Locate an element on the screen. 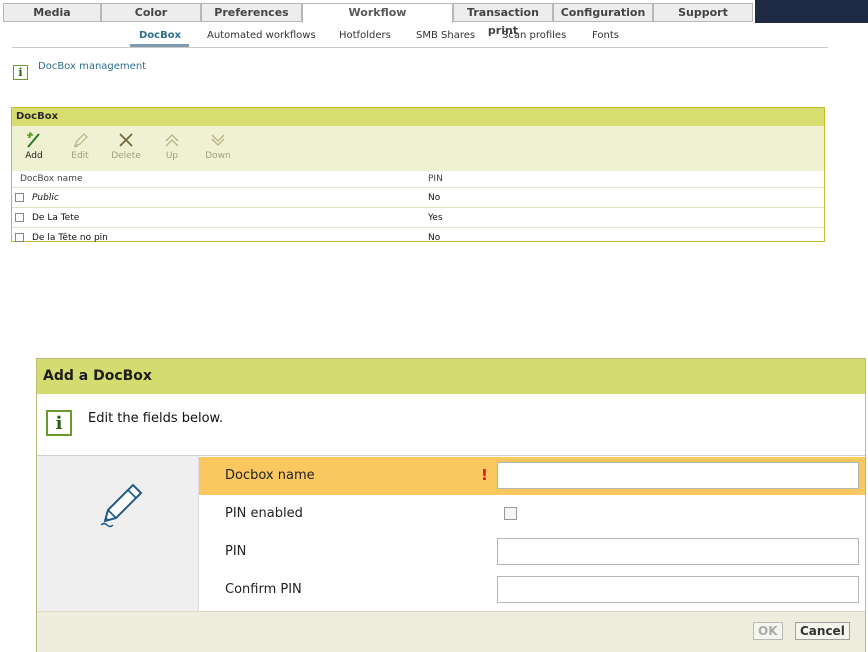 Image resolution: width=868 pixels, height=652 pixels. pin-cell: Yes is located at coordinates (435, 218).